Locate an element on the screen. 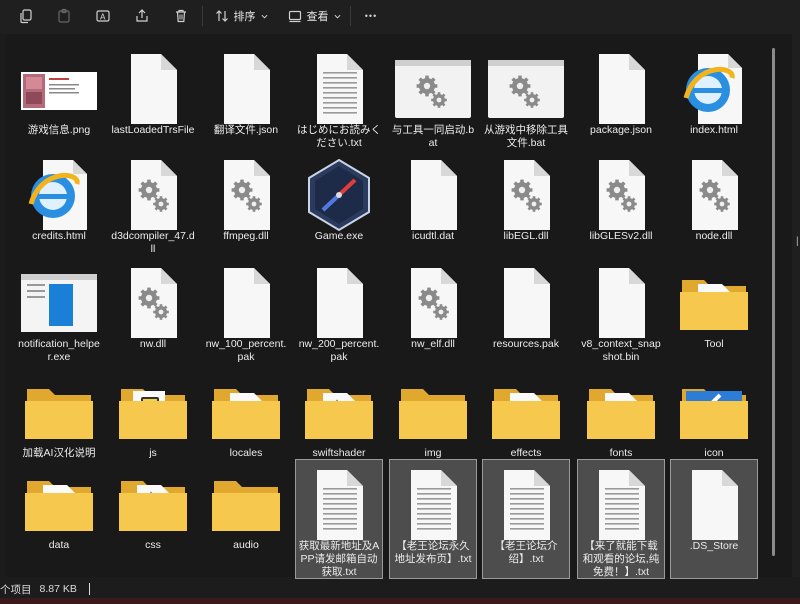 The image size is (800, 604). copy-icon is located at coordinates (26, 16).